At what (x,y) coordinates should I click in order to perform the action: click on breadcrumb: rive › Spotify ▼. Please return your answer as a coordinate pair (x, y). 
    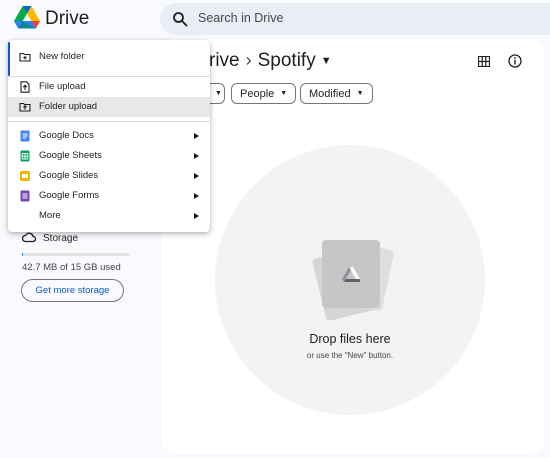
    Looking at the image, I should click on (270, 61).